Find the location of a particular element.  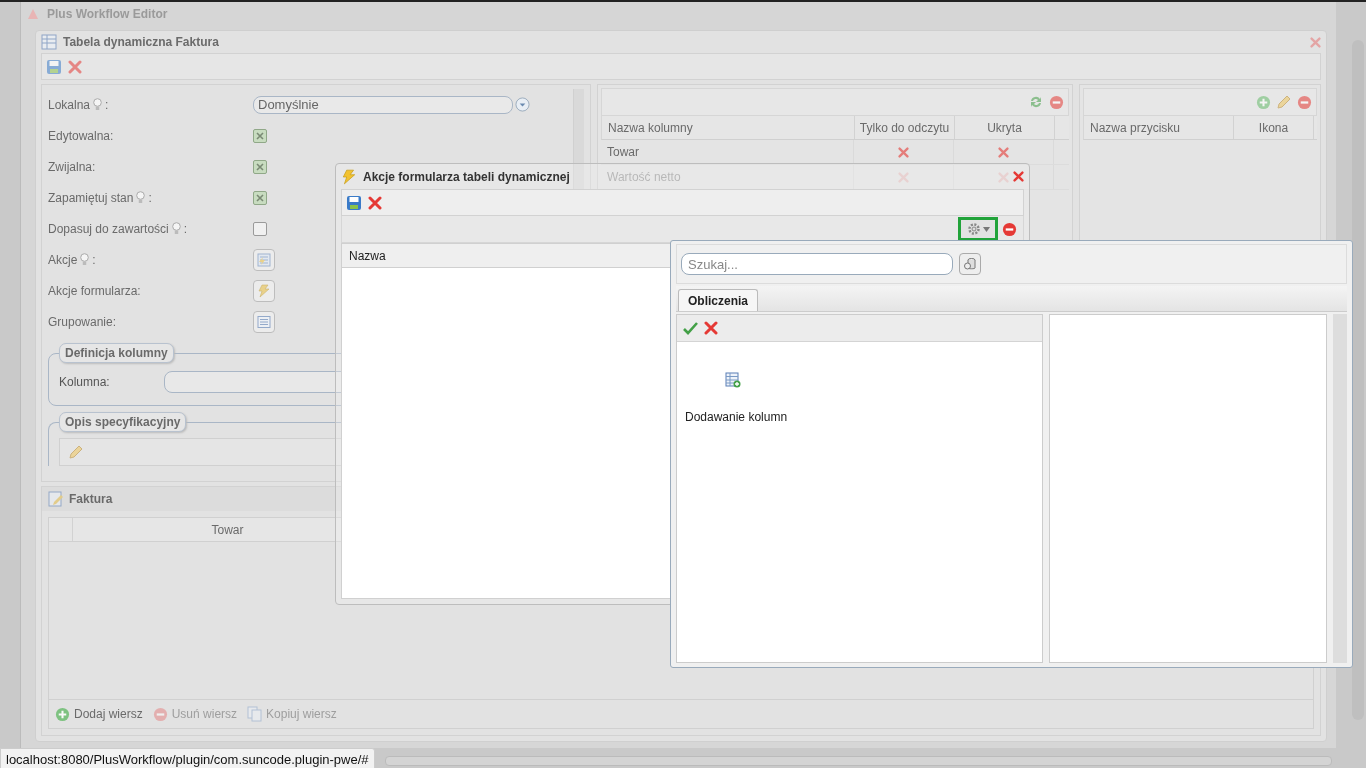

list-lightning-icon is located at coordinates (264, 259).